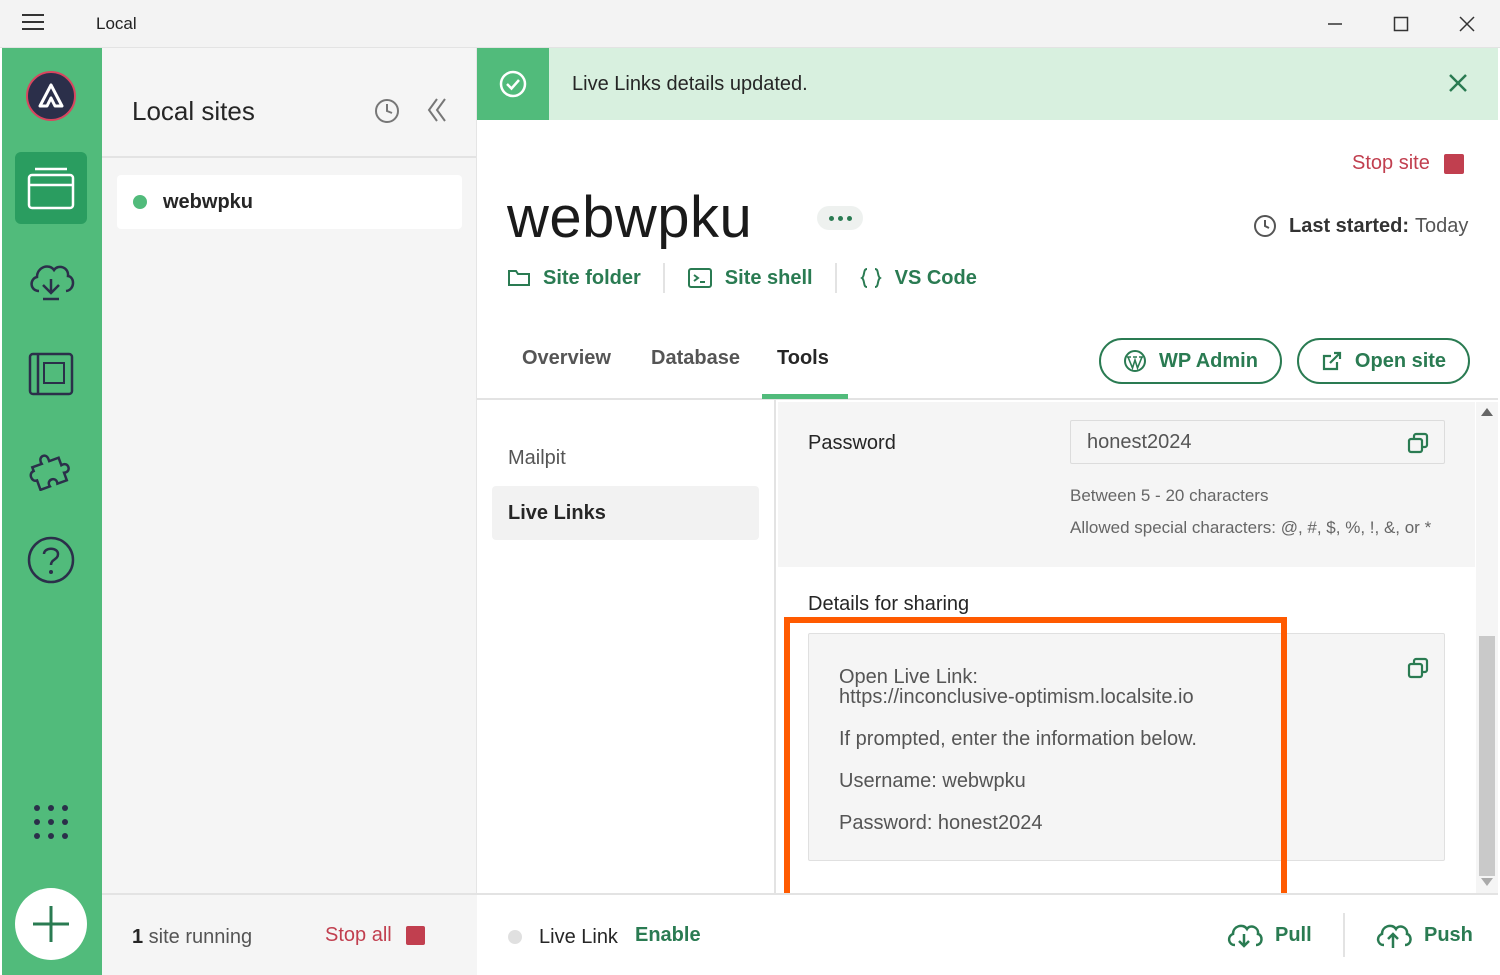  Describe the element at coordinates (51, 188) in the screenshot. I see `local-sites-nav-icon` at that location.